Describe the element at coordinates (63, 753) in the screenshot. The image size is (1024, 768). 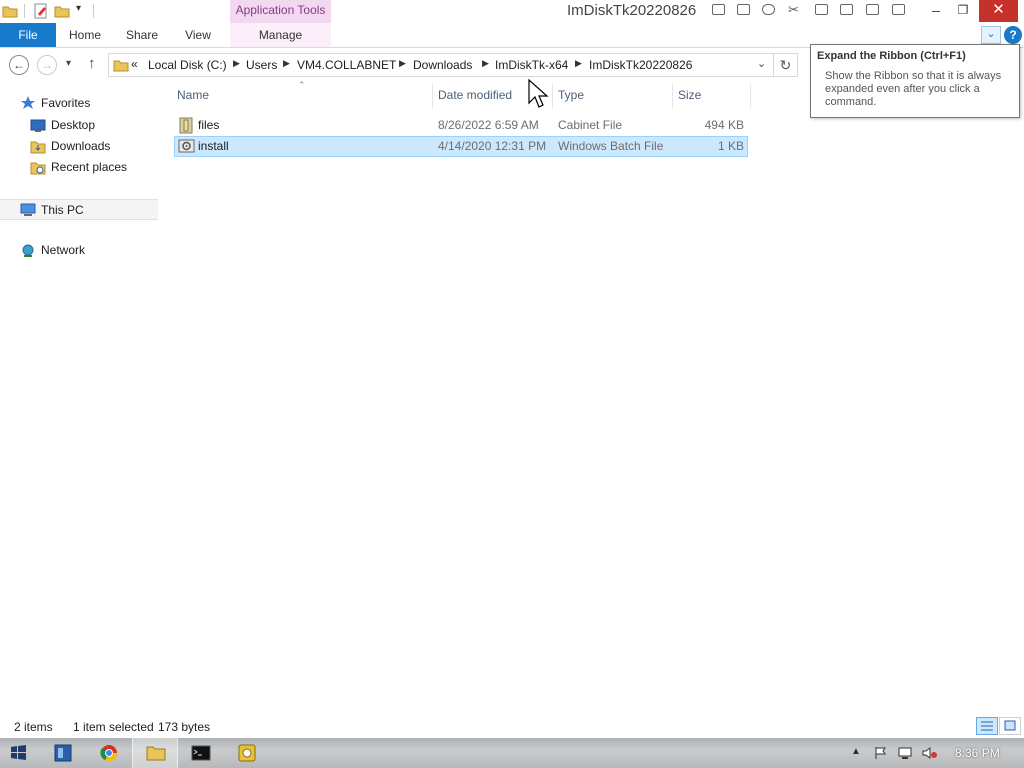
I see `server-manager-icon` at that location.